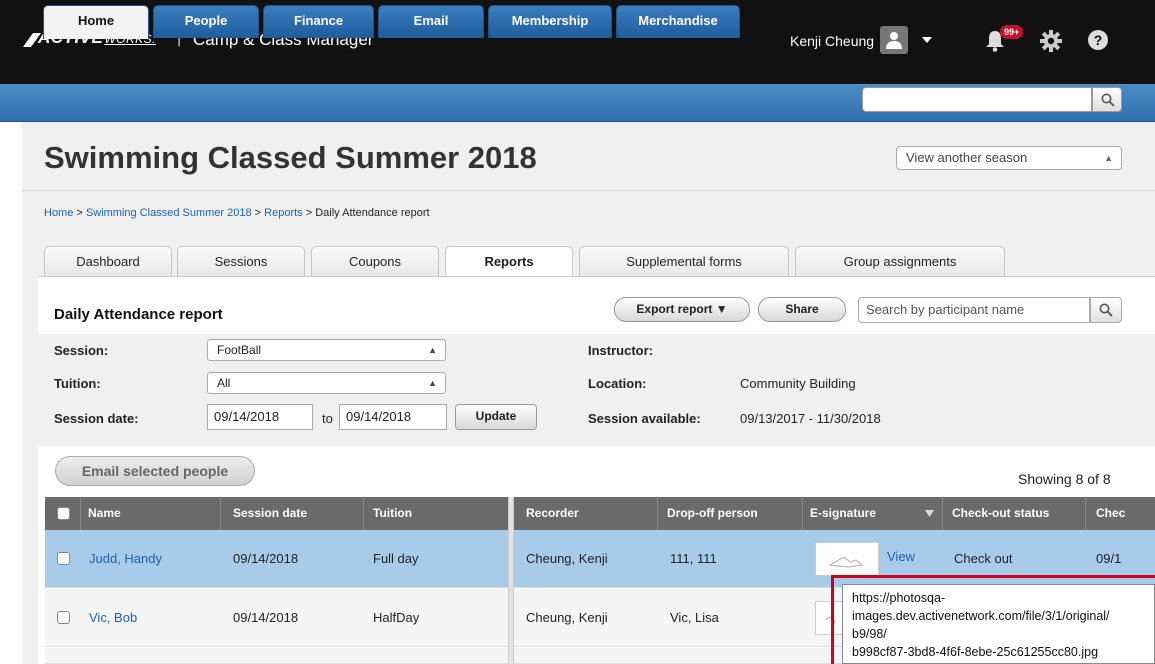 This screenshot has height=664, width=1155. I want to click on report-title: Daily Attendance report, so click(138, 314).